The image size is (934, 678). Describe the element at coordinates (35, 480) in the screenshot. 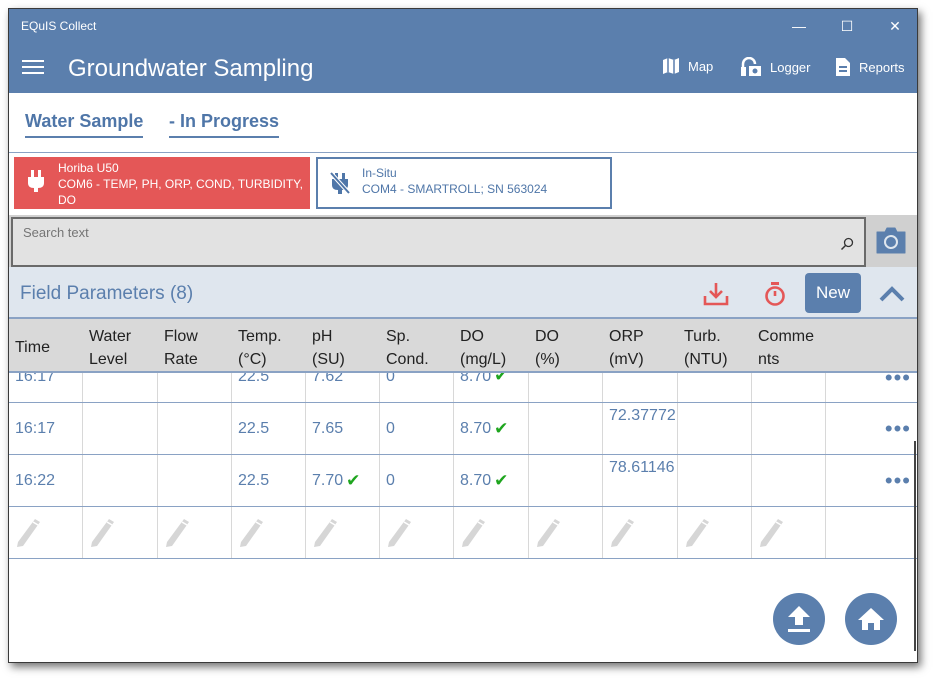

I see `cell-value: 16:22` at that location.